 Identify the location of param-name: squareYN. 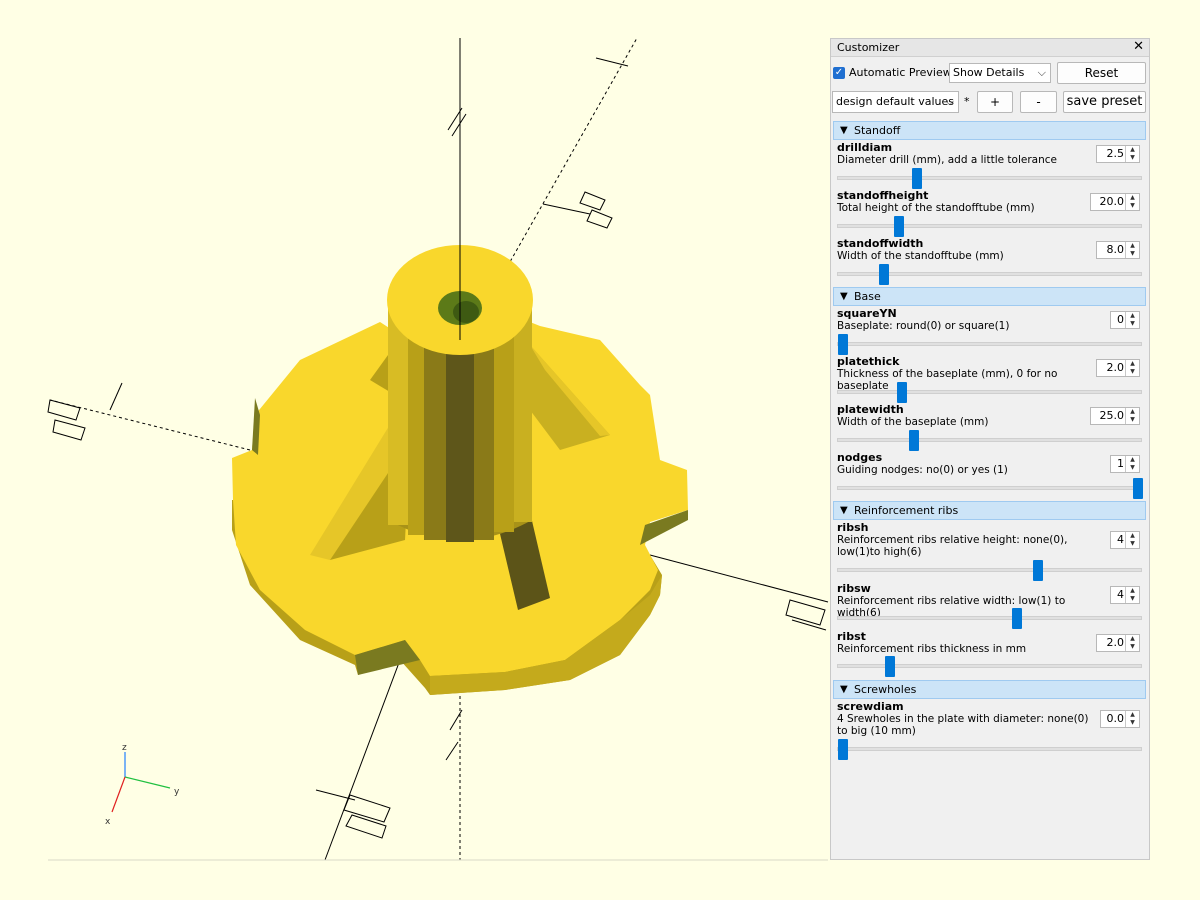
(867, 313).